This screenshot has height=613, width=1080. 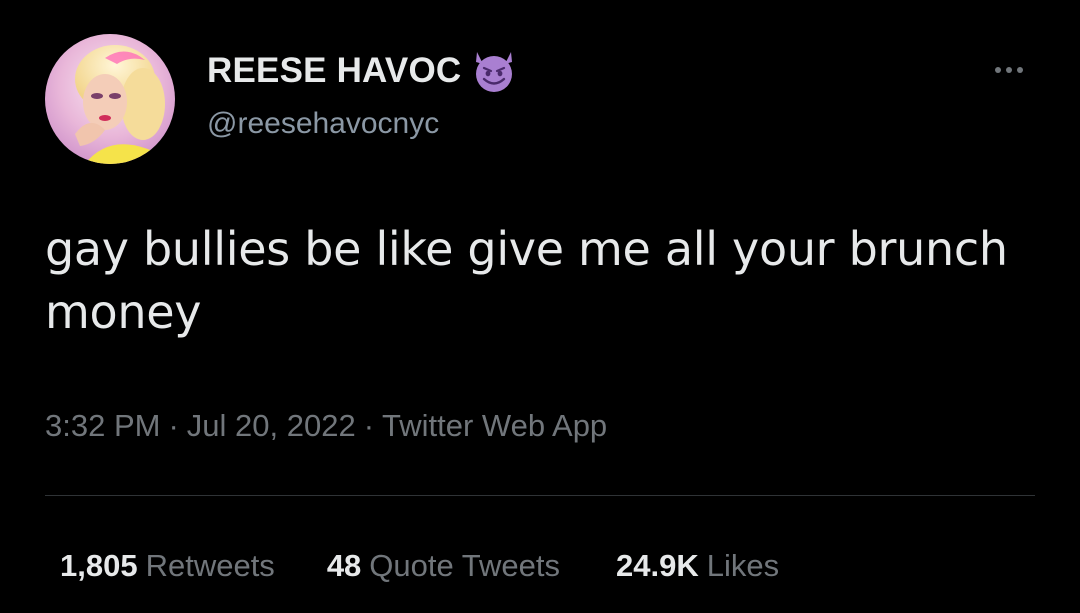 I want to click on quote-tweets-stat: 48 Quote Tweets, so click(x=443, y=566).